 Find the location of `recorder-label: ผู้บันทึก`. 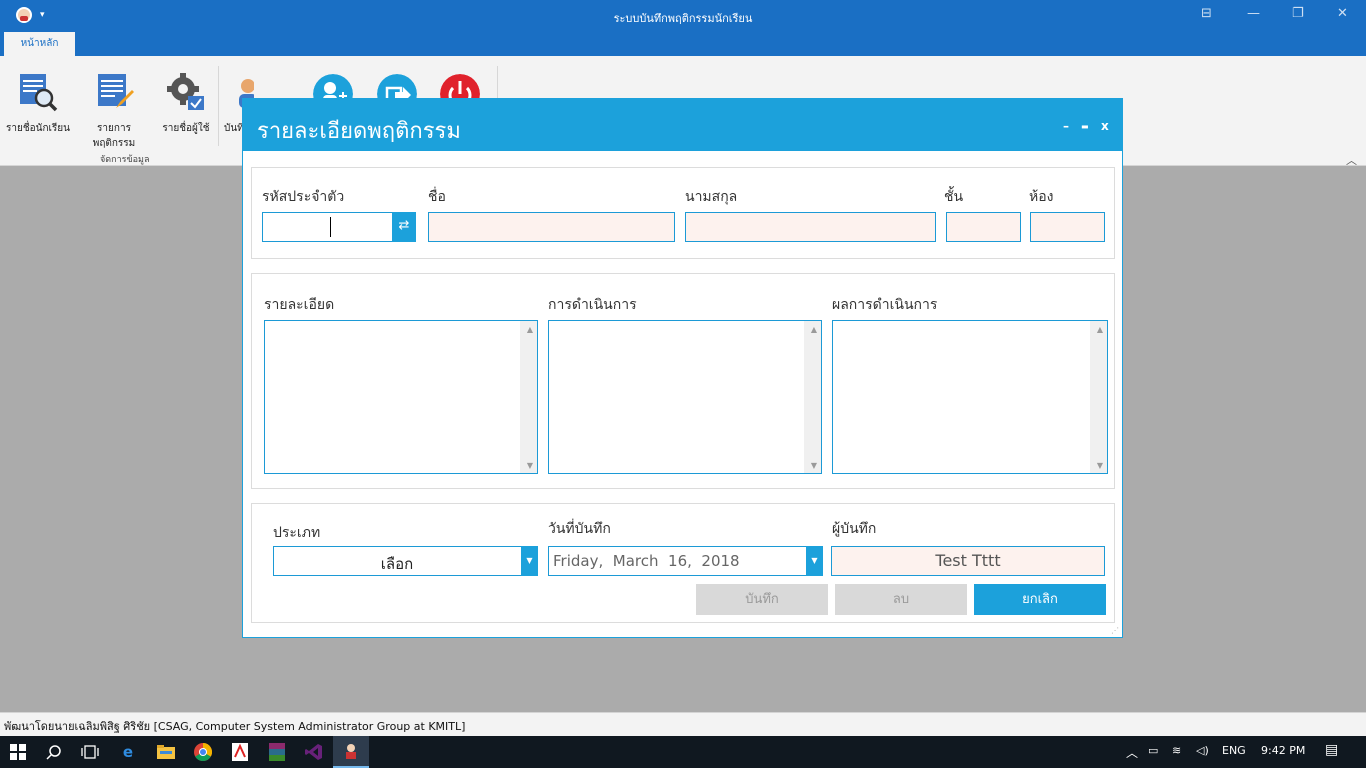

recorder-label: ผู้บันทึก is located at coordinates (854, 529).